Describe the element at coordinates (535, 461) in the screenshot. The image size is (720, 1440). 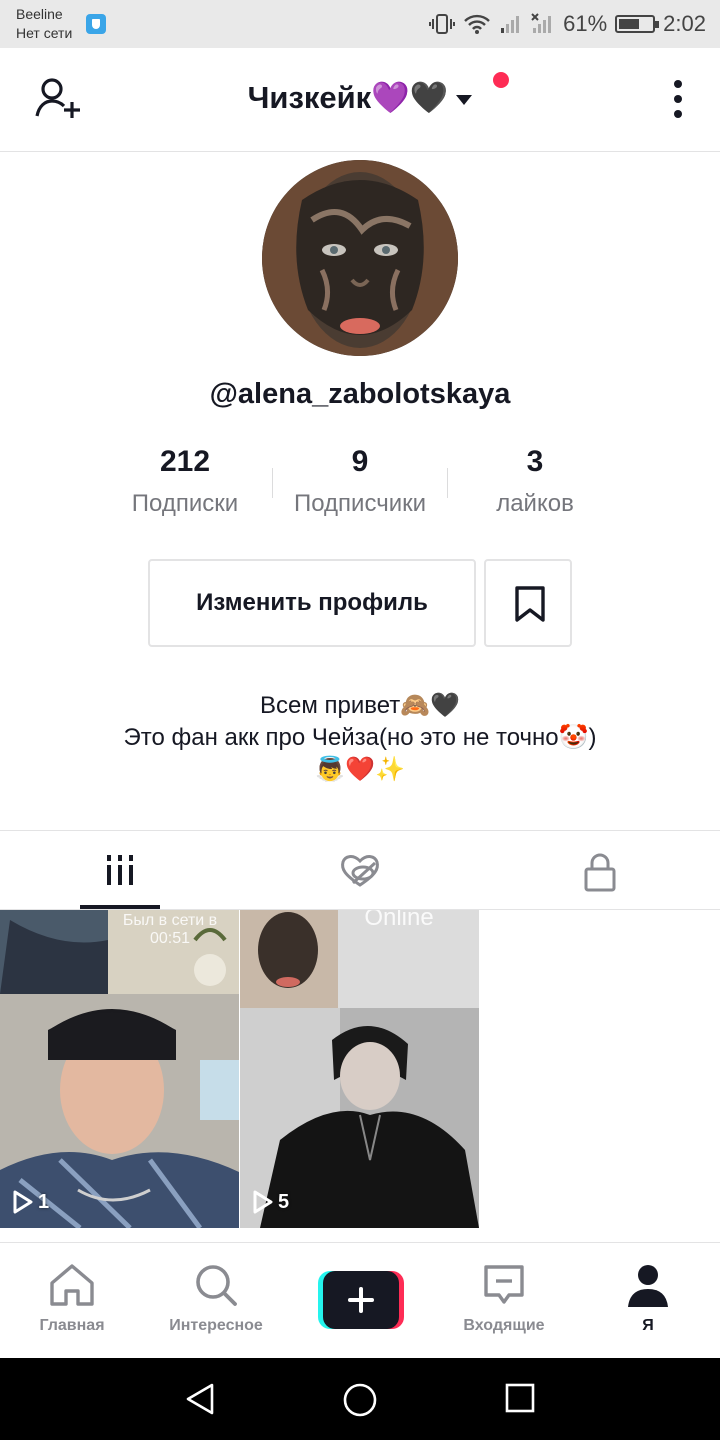
I see `likes-count: 3` at that location.